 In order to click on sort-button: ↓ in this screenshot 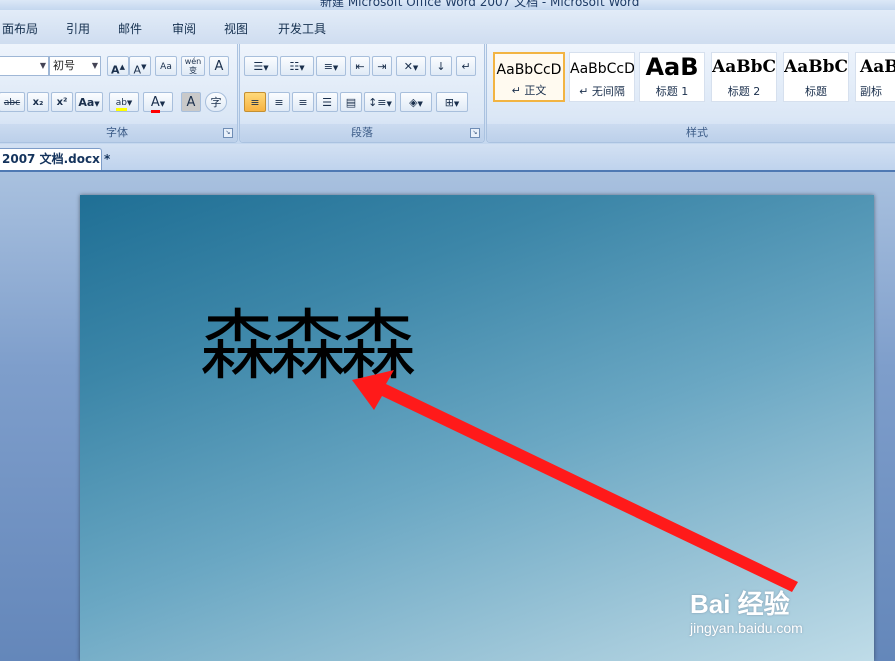, I will do `click(441, 66)`.